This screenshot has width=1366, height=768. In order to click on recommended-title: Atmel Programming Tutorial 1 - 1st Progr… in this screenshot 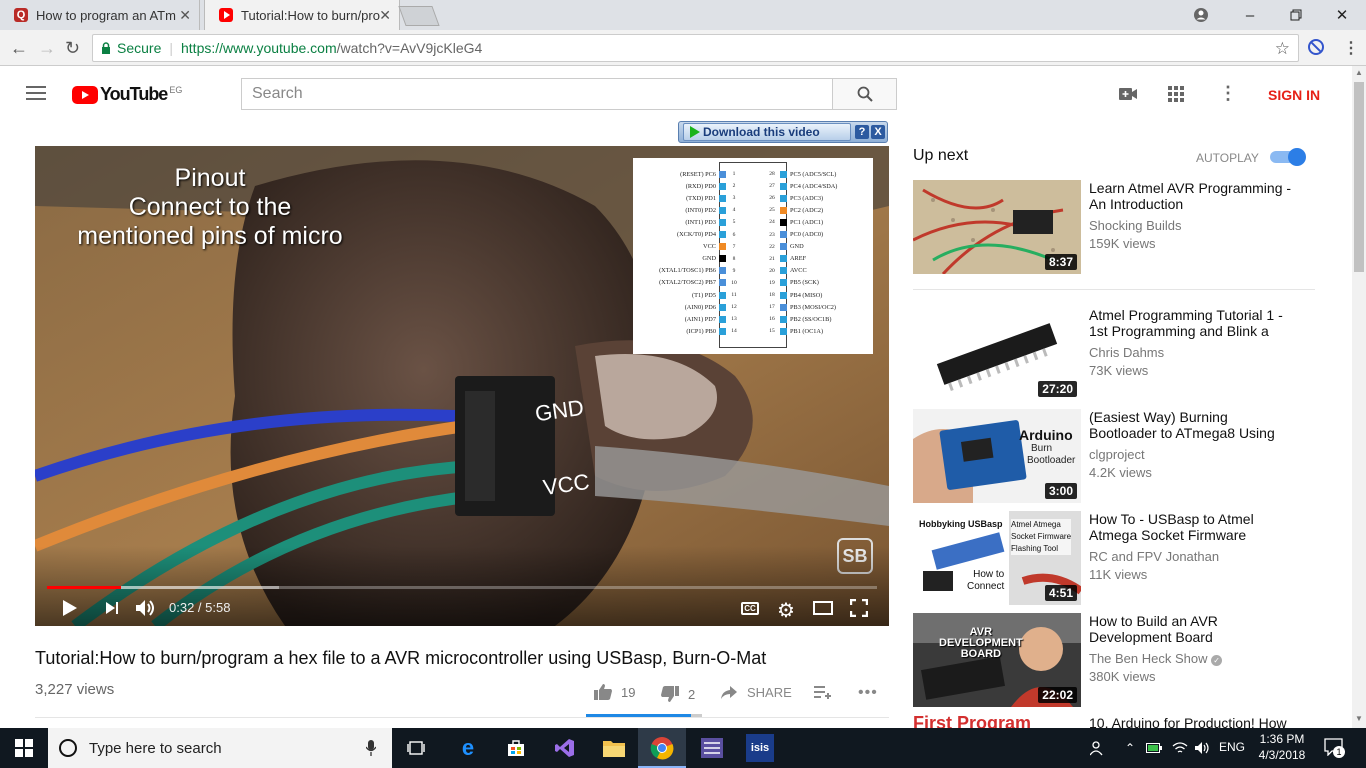, I will do `click(1194, 323)`.